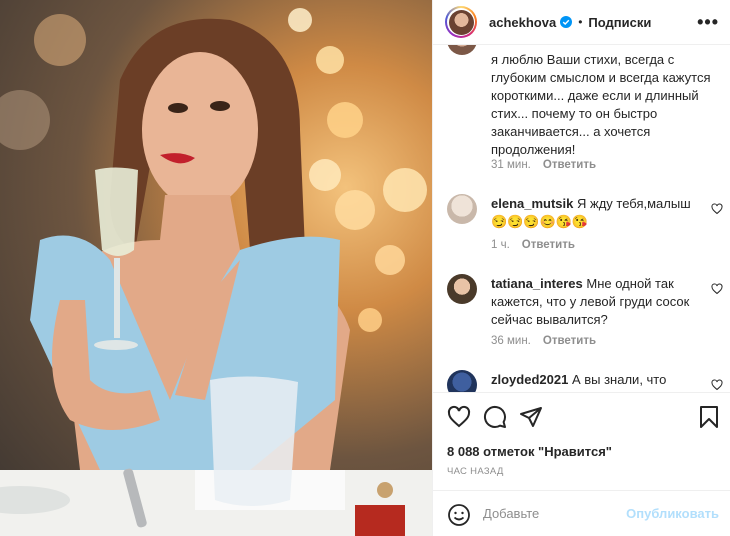  I want to click on avatar-image, so click(461, 22).